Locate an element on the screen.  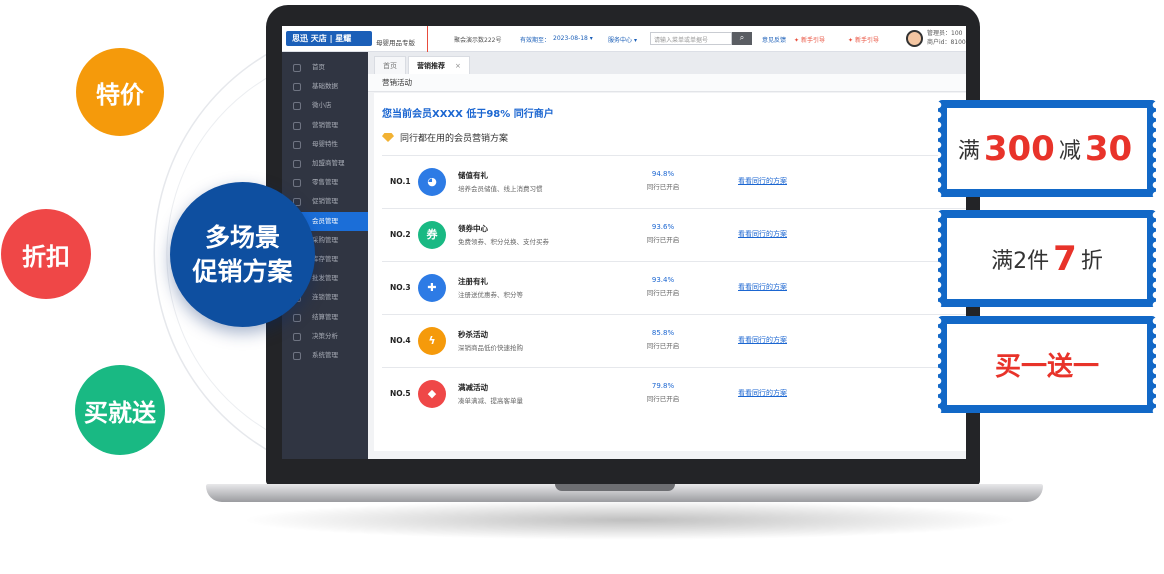
coupon-body: 买一送一 is located at coordinates (1047, 364).